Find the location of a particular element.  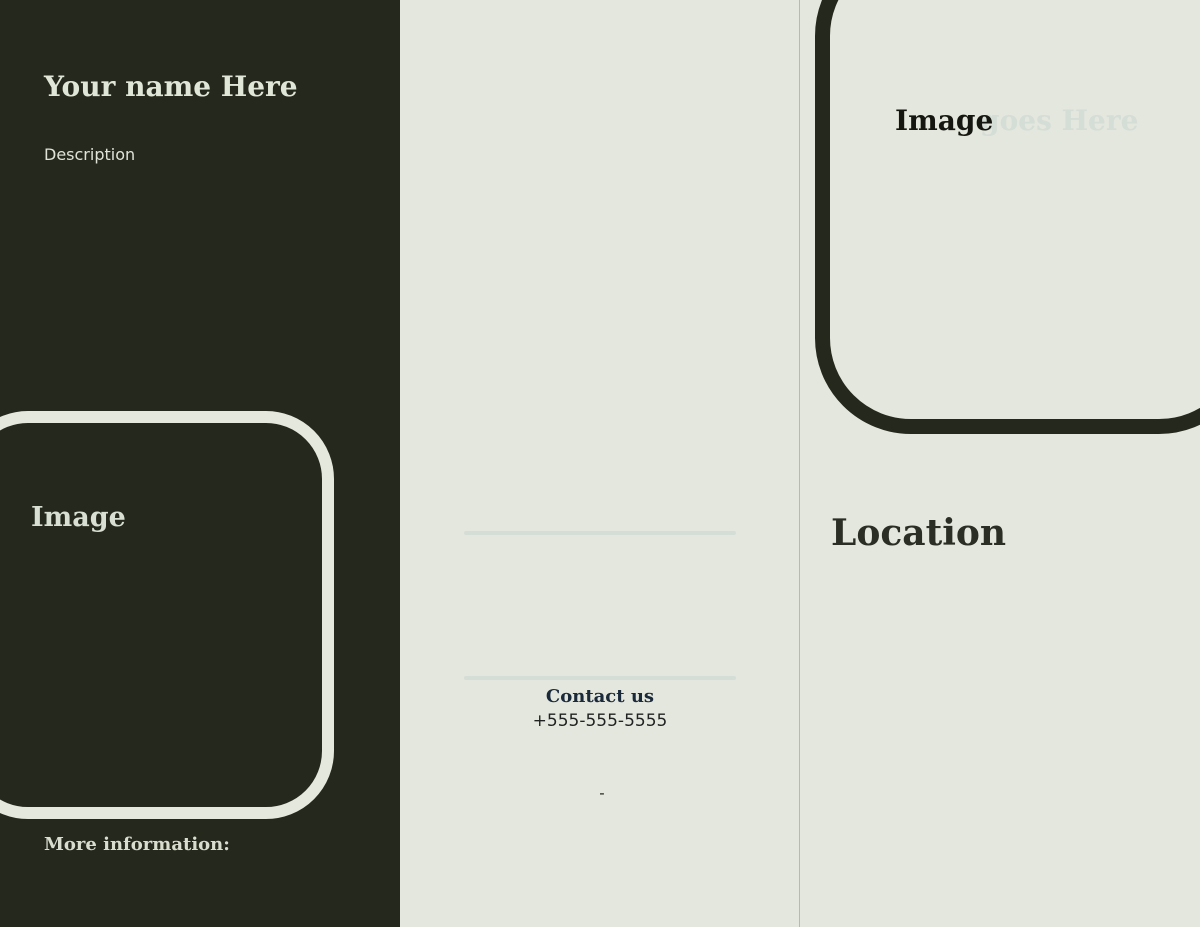

location-title: Location is located at coordinates (919, 533).